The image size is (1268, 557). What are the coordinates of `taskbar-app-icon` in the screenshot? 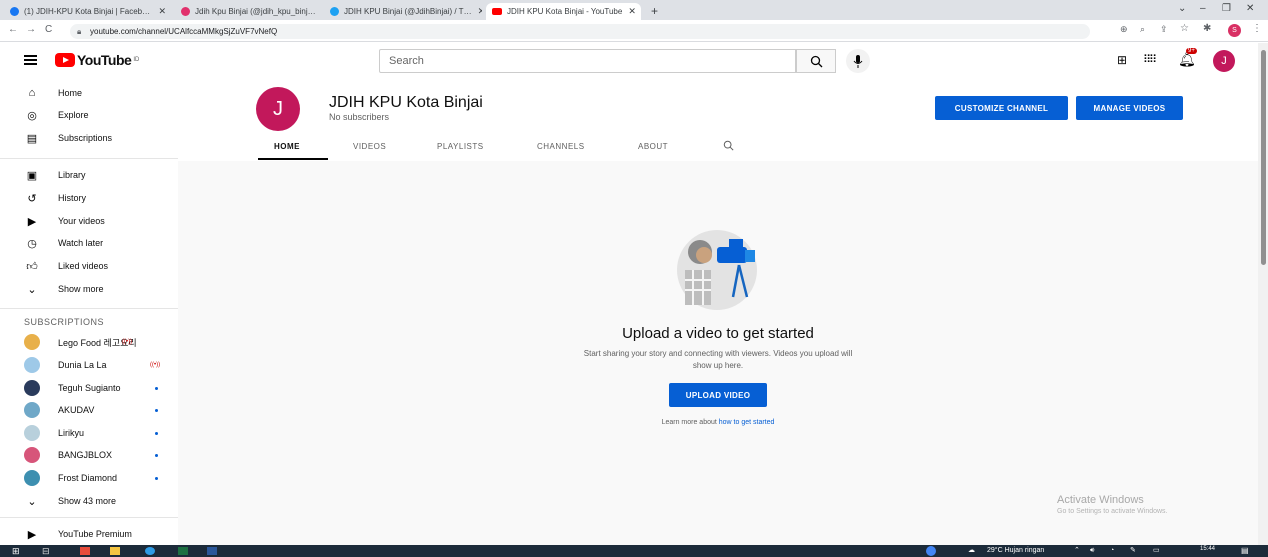 It's located at (85, 551).